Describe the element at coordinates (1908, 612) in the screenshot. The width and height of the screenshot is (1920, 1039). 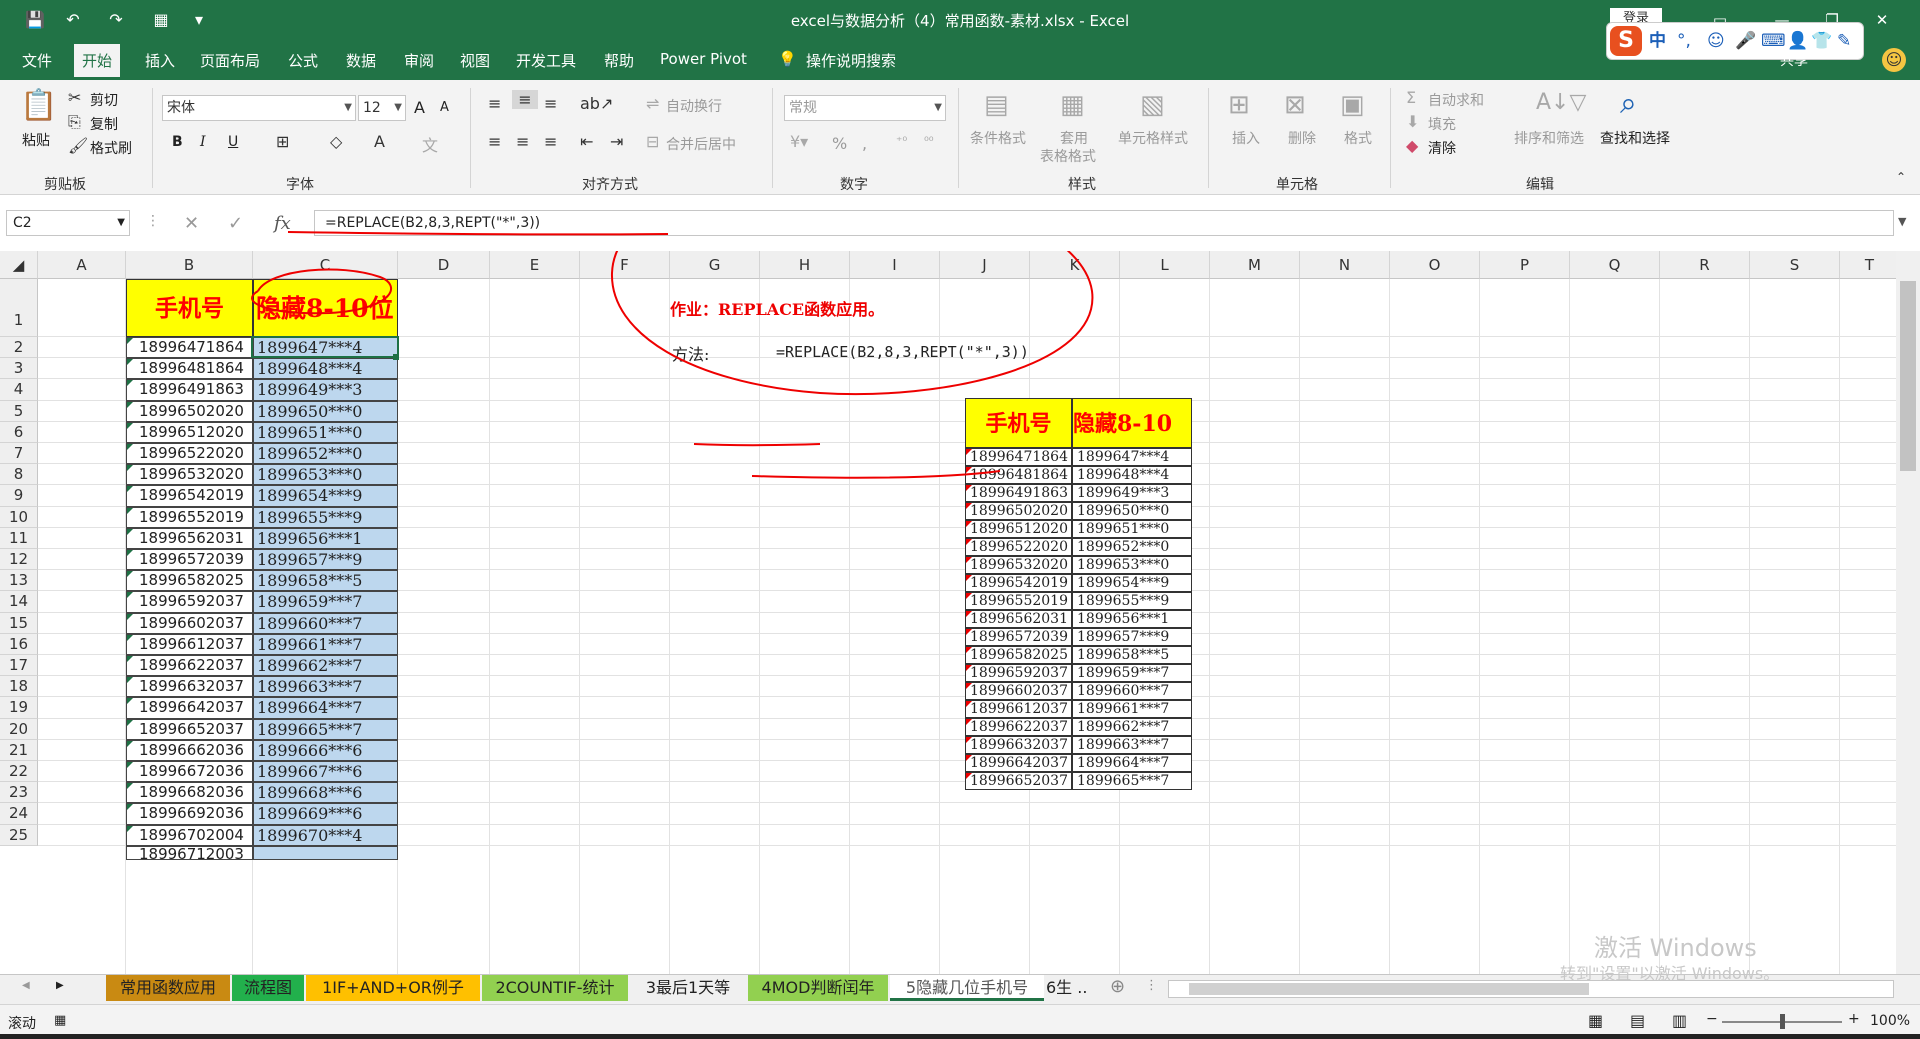
I see `vertical-scrollbar` at that location.